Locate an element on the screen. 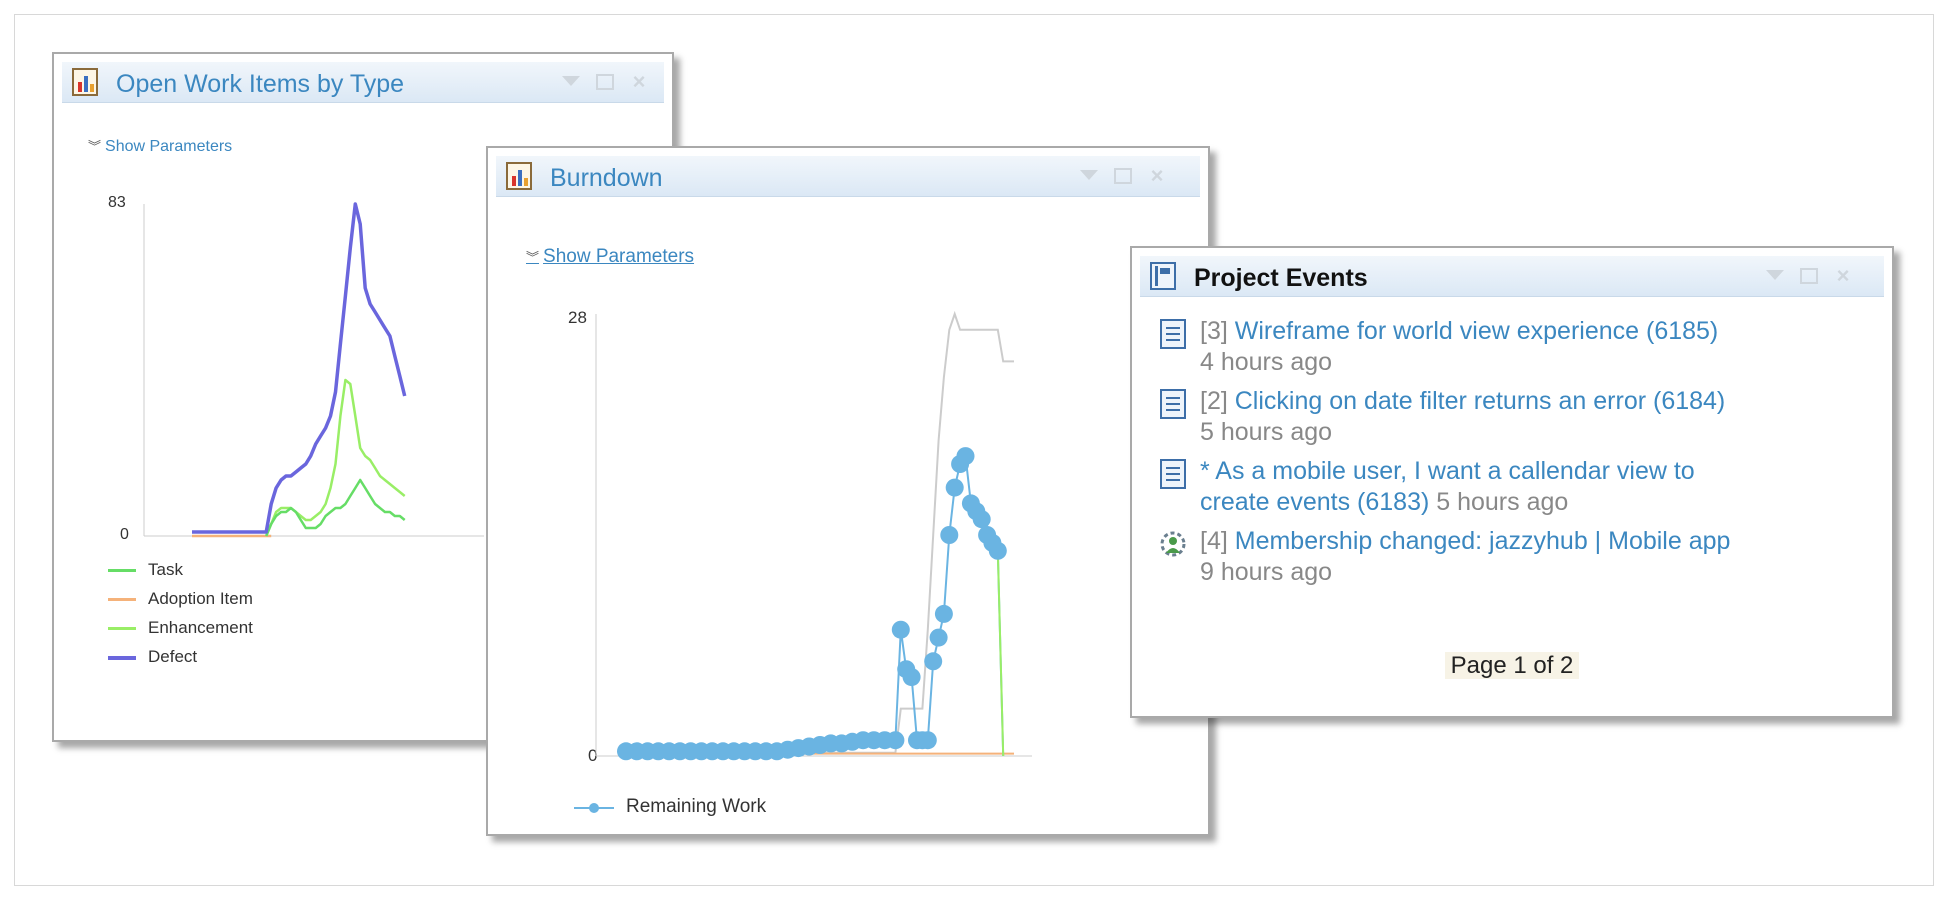 This screenshot has width=1946, height=898. legend-item-enhancement: Enhancement is located at coordinates (180, 632).